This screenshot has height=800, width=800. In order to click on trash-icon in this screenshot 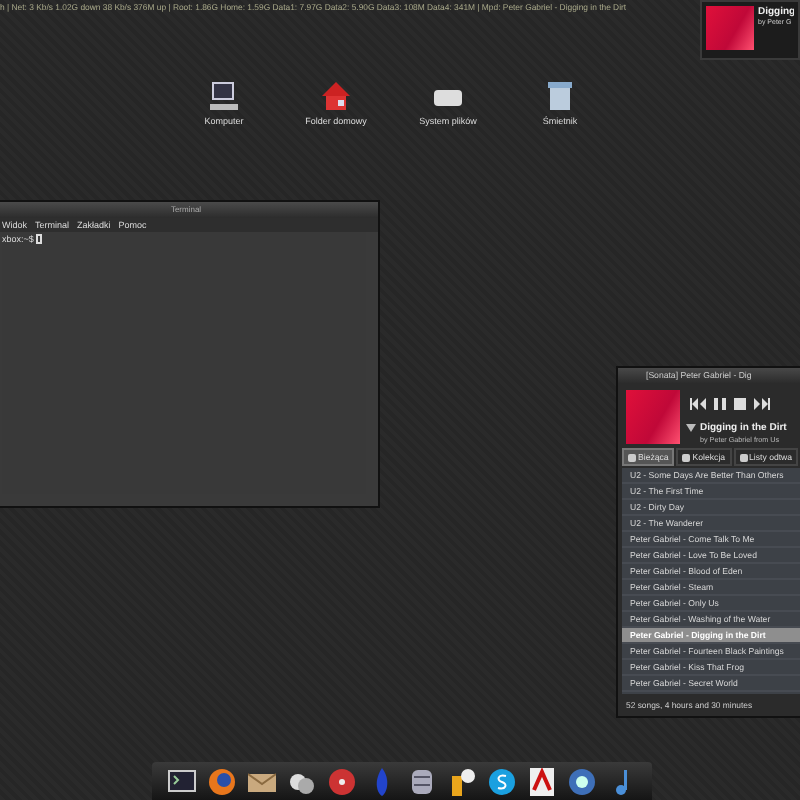, I will do `click(560, 96)`.